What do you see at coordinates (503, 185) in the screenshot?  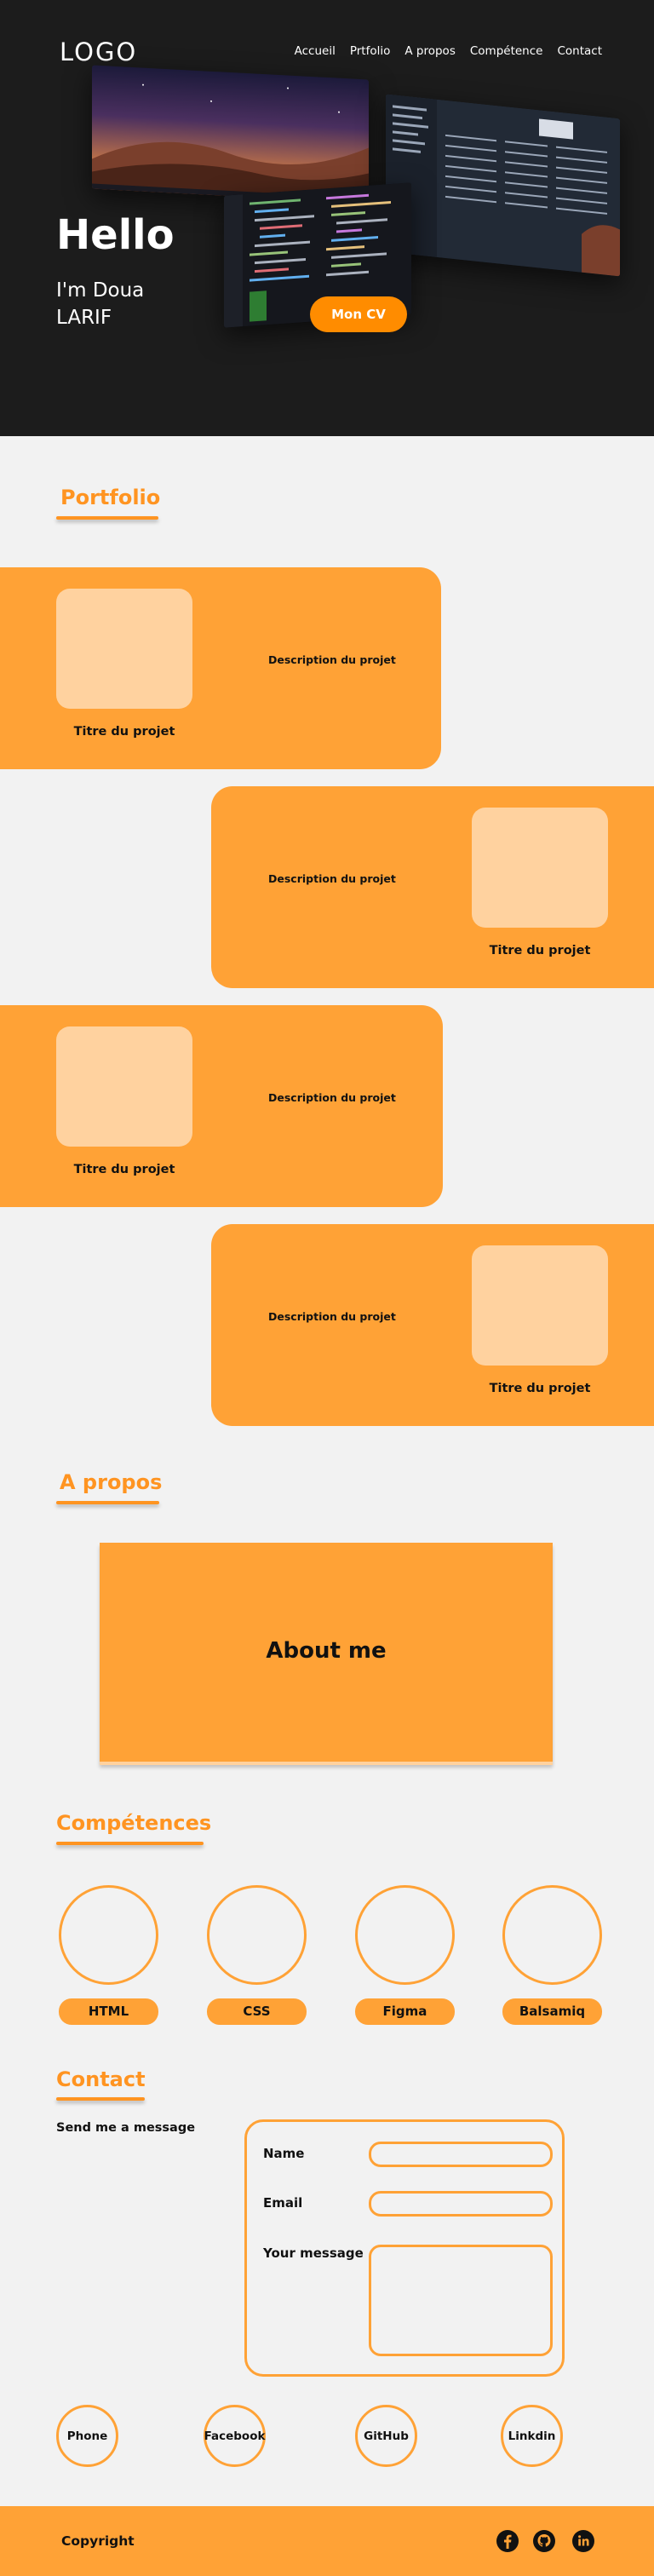 I see `monitor-file-browser` at bounding box center [503, 185].